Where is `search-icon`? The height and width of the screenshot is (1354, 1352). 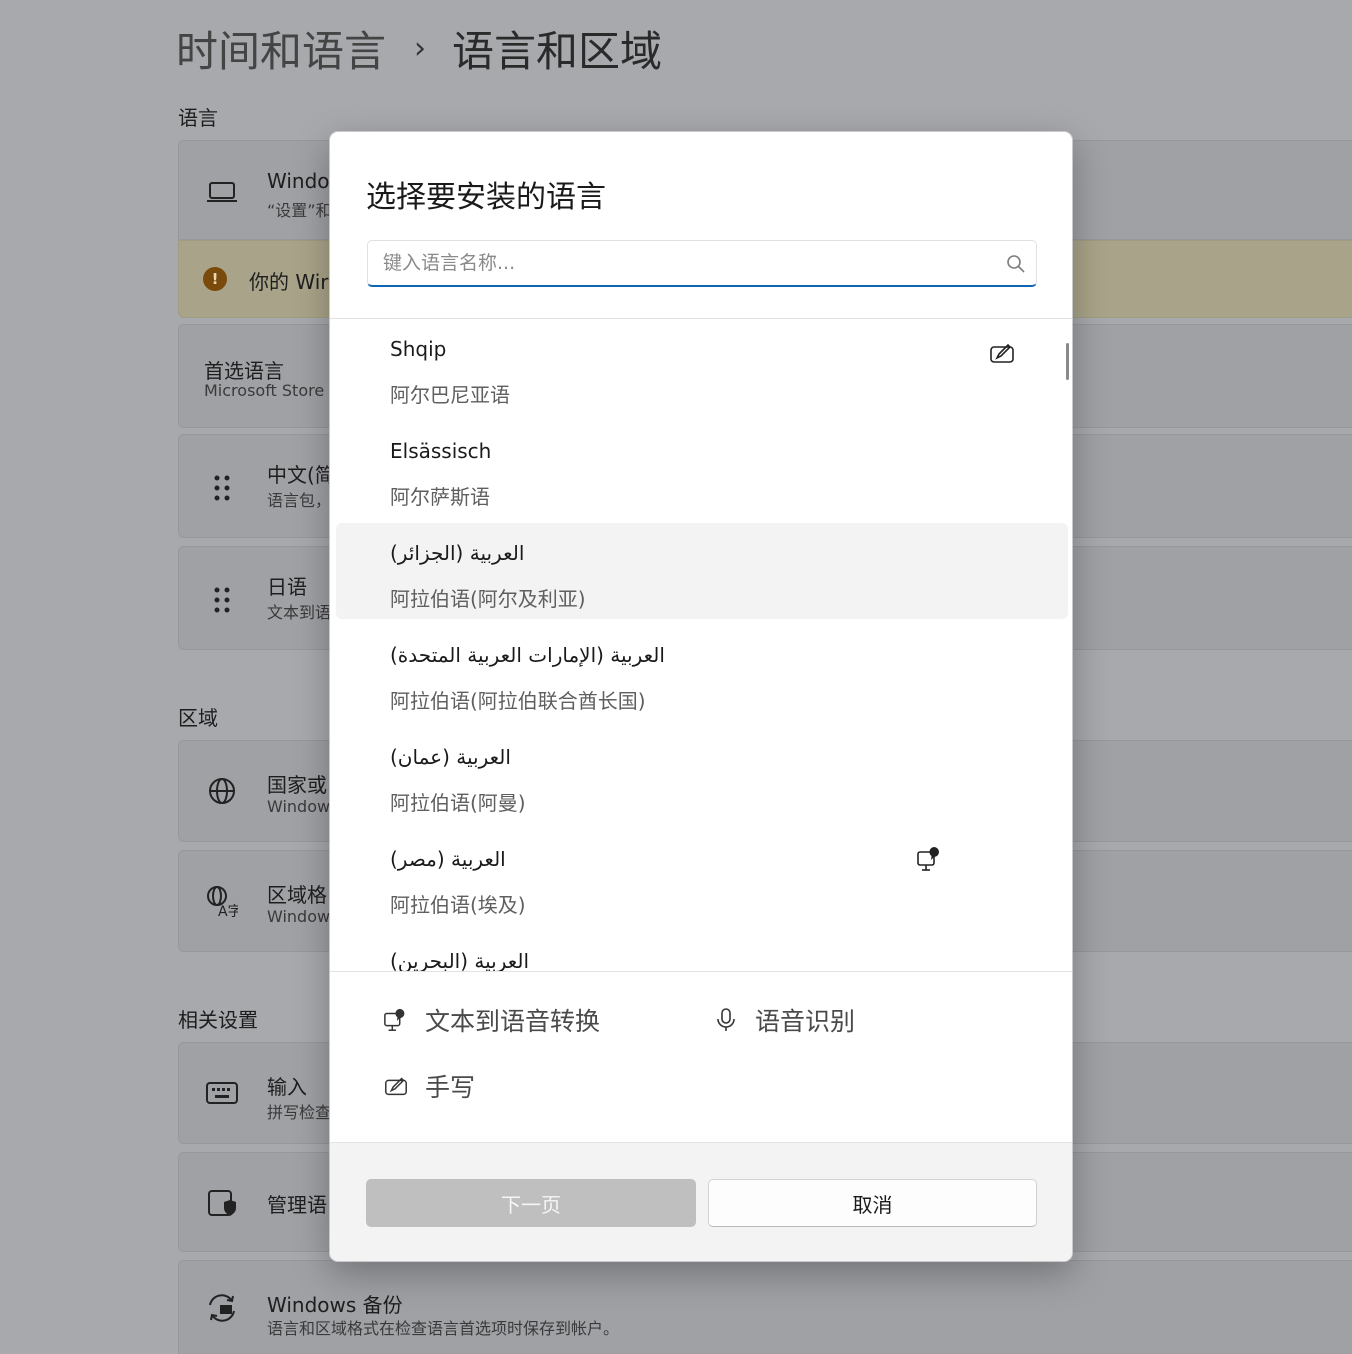 search-icon is located at coordinates (1016, 264).